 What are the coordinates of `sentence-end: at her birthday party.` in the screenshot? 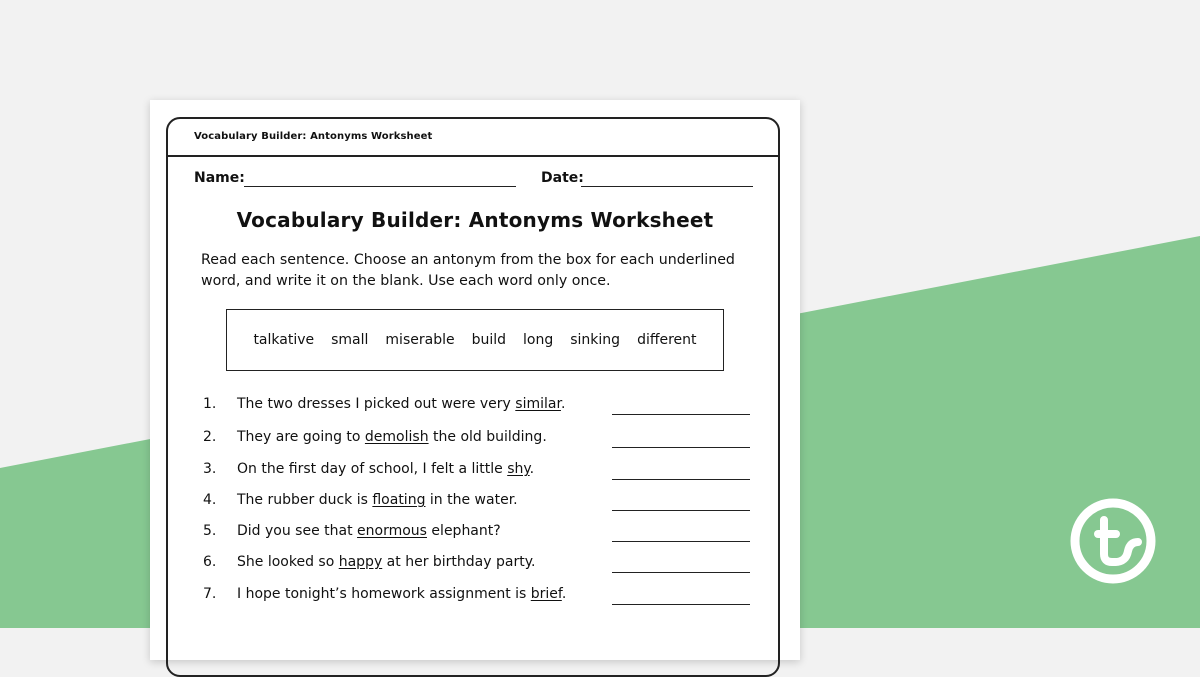 It's located at (459, 562).